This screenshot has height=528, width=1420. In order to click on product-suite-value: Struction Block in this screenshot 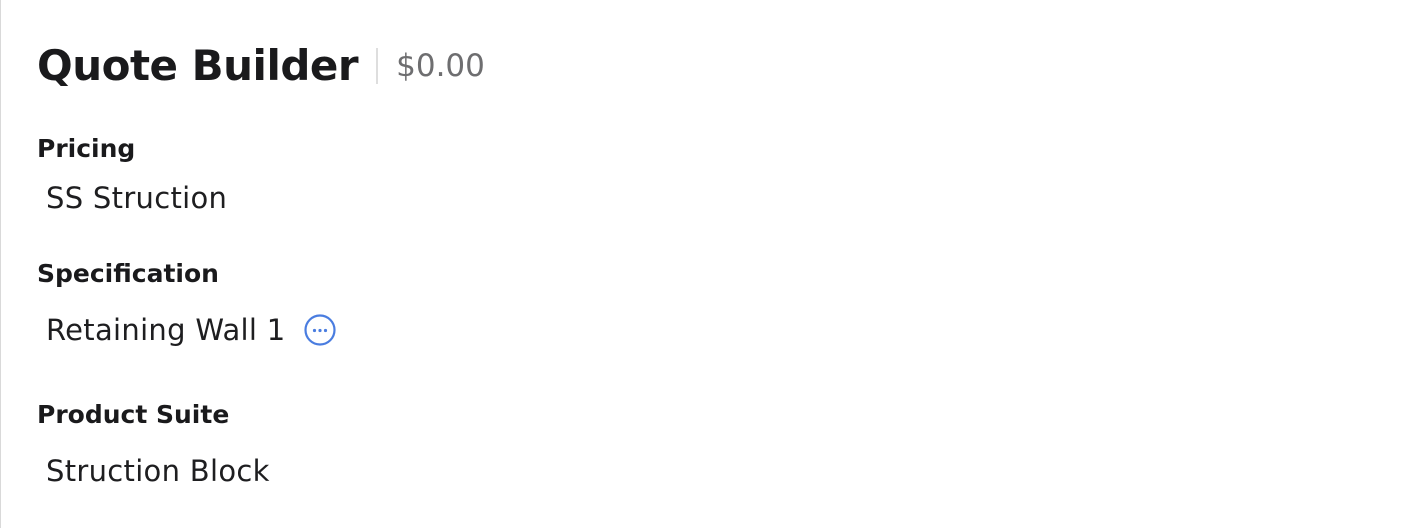, I will do `click(158, 471)`.